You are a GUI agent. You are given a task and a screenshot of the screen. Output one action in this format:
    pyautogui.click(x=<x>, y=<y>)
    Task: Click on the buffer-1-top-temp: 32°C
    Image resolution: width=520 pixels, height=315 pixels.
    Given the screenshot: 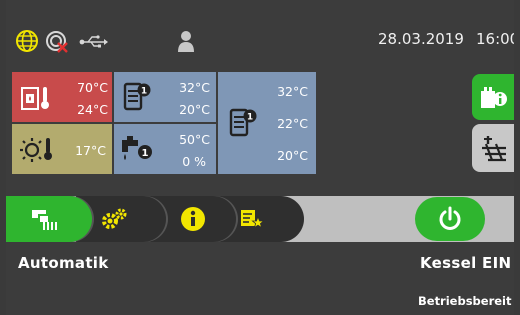 What is the action you would take?
    pyautogui.click(x=194, y=87)
    